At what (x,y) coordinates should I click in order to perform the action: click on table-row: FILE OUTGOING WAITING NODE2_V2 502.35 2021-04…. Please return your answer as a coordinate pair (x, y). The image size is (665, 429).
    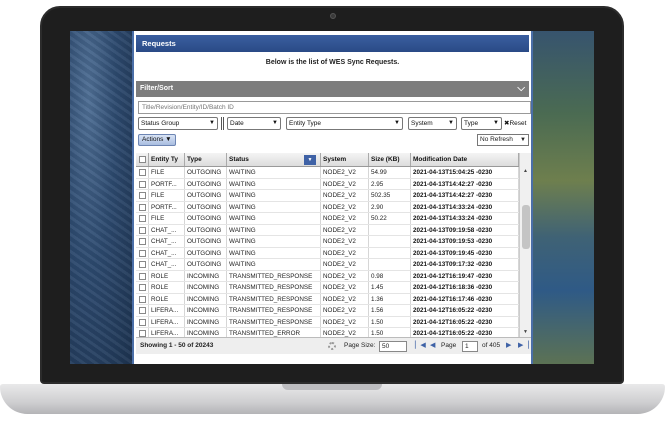
    Looking at the image, I should click on (327, 196).